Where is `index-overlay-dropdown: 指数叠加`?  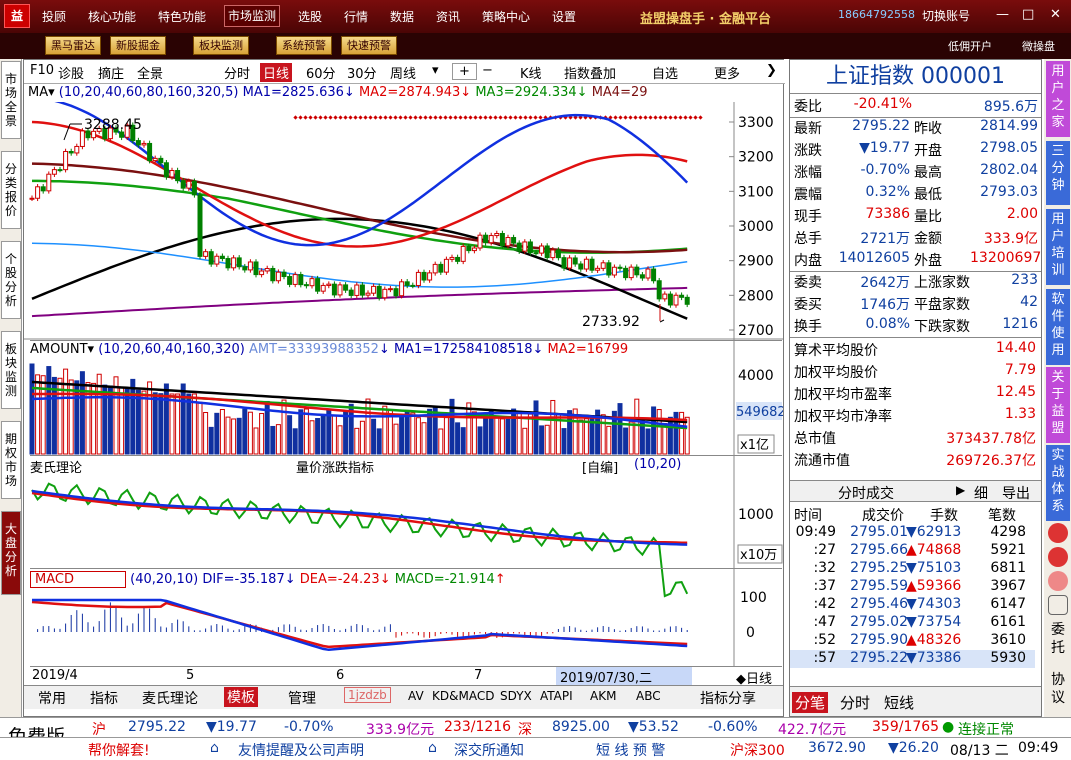
index-overlay-dropdown: 指数叠加 is located at coordinates (590, 72).